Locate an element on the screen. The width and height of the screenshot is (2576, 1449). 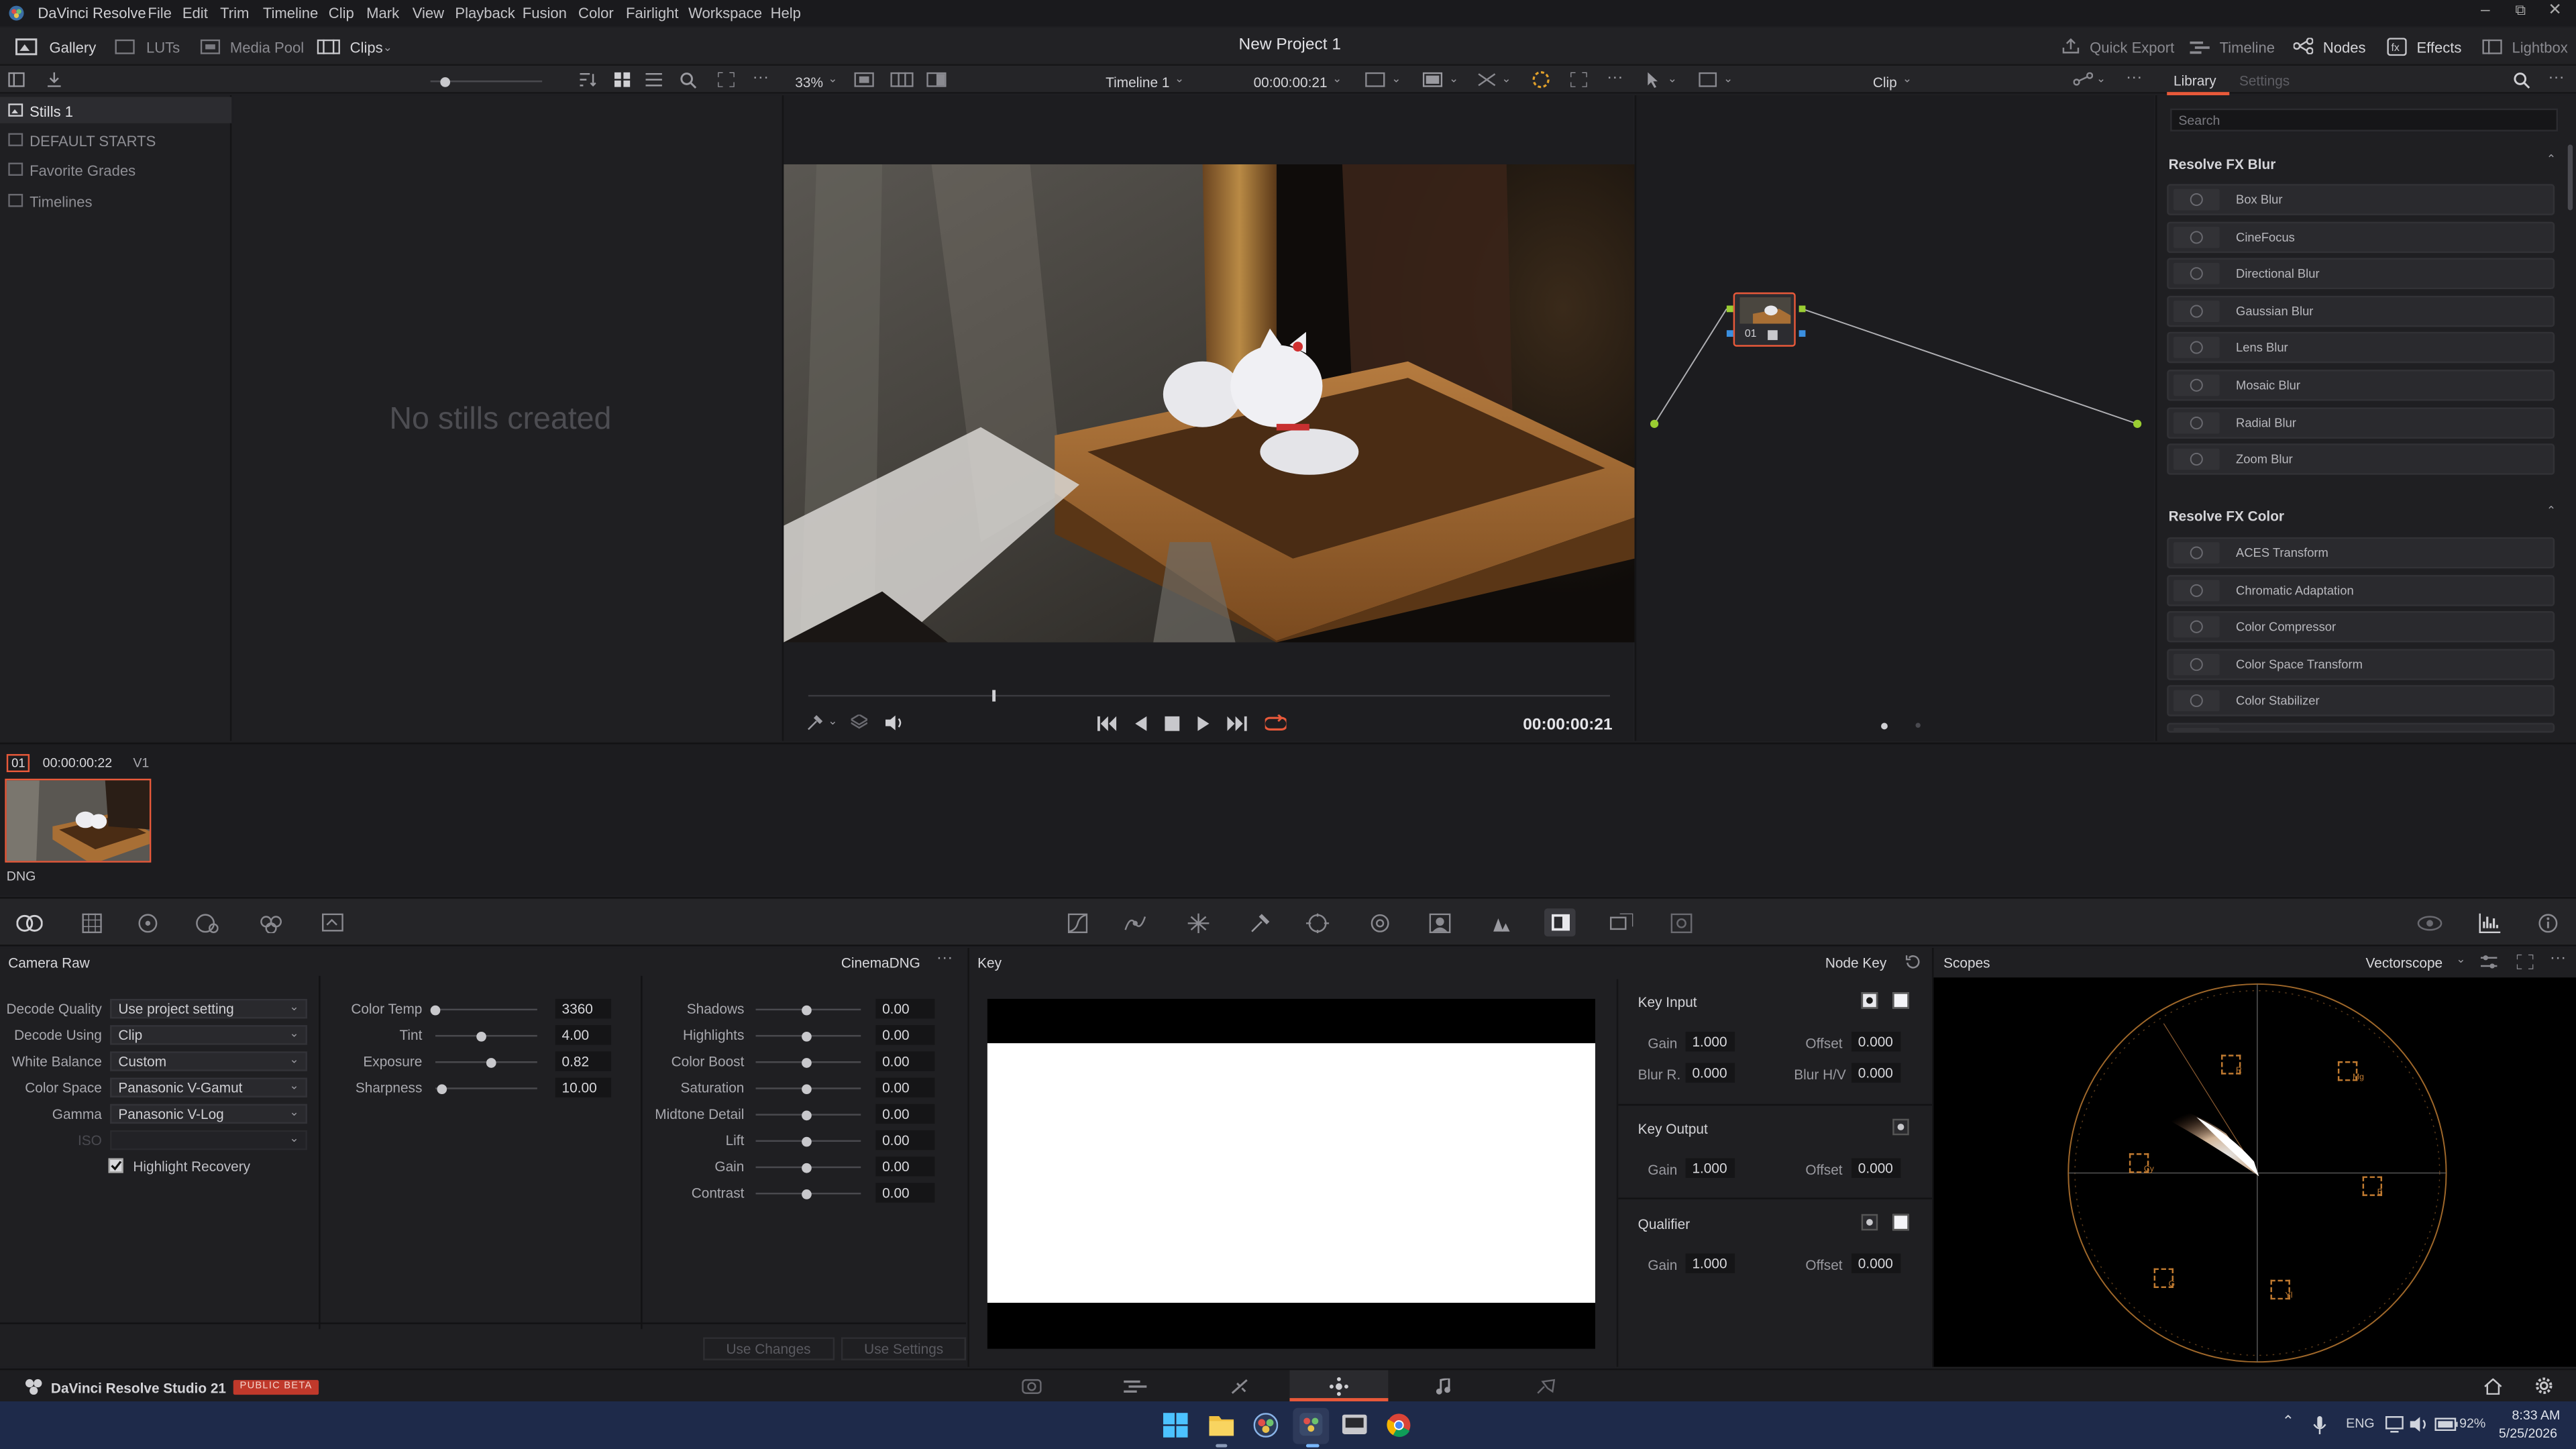
maximize-icon: ⧉ is located at coordinates (2520, 10).